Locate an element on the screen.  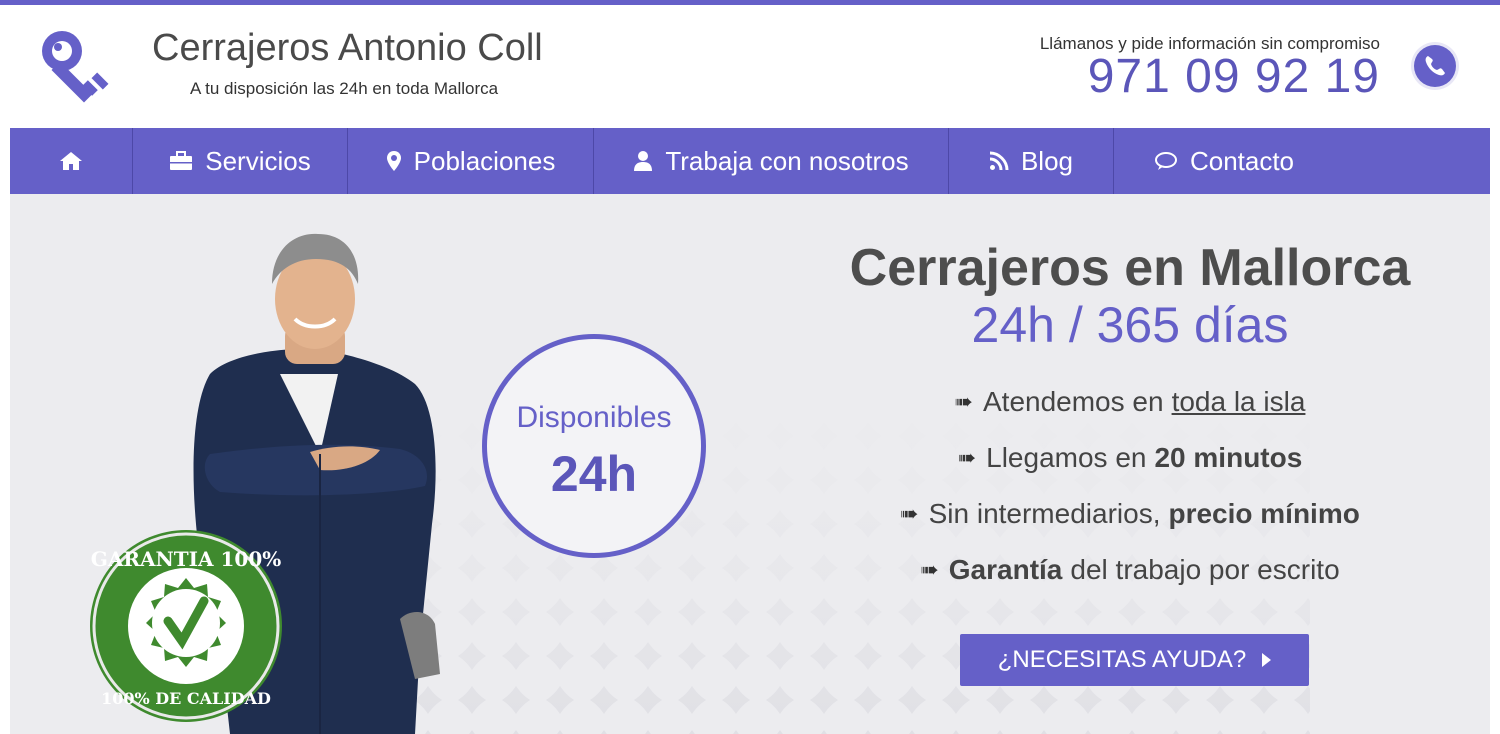
availability-badge: Disponibles 24h is located at coordinates (594, 446).